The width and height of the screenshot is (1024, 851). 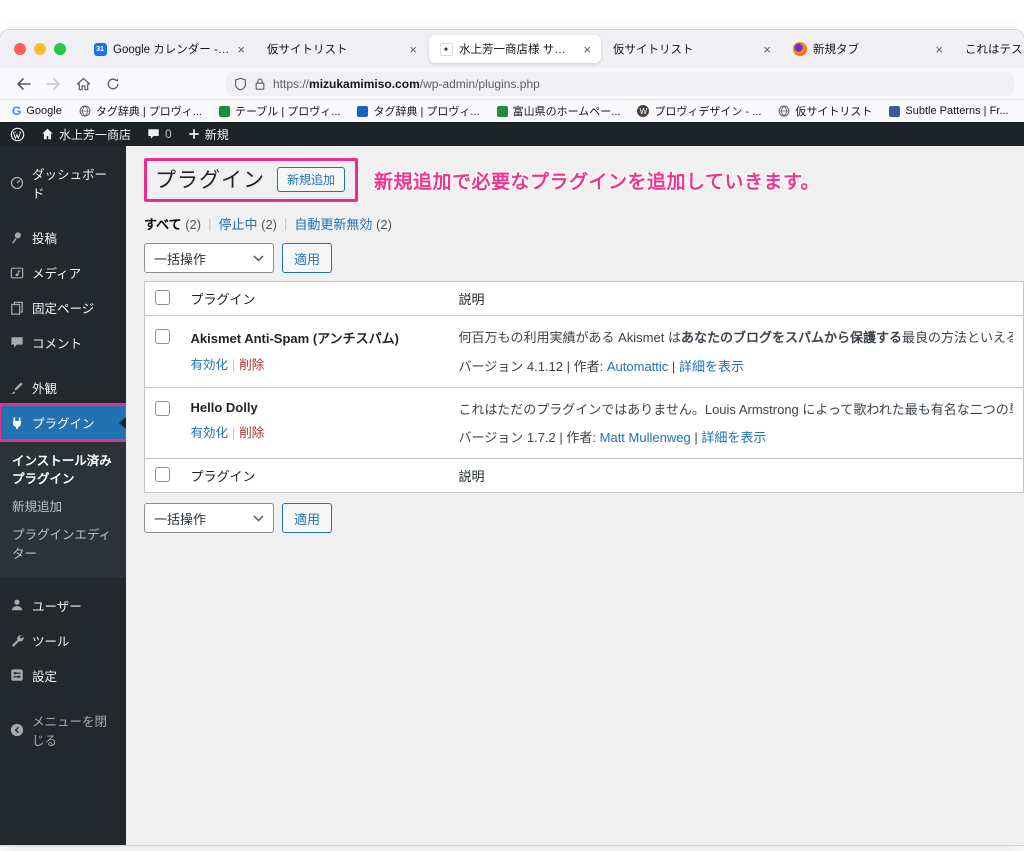 What do you see at coordinates (53, 84) in the screenshot?
I see `forward-icon` at bounding box center [53, 84].